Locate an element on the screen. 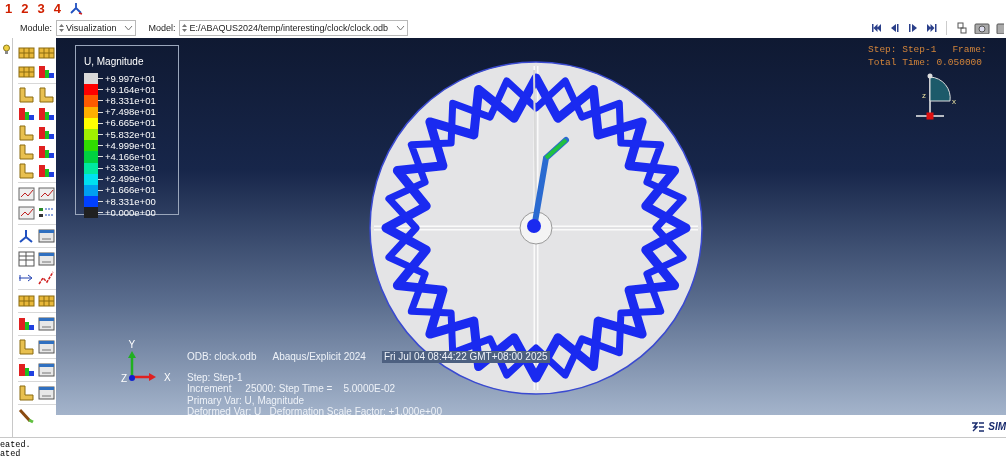  dropdown: E:/ABAQUS2024/temp/interesting/clock/clock.odb is located at coordinates (294, 27).